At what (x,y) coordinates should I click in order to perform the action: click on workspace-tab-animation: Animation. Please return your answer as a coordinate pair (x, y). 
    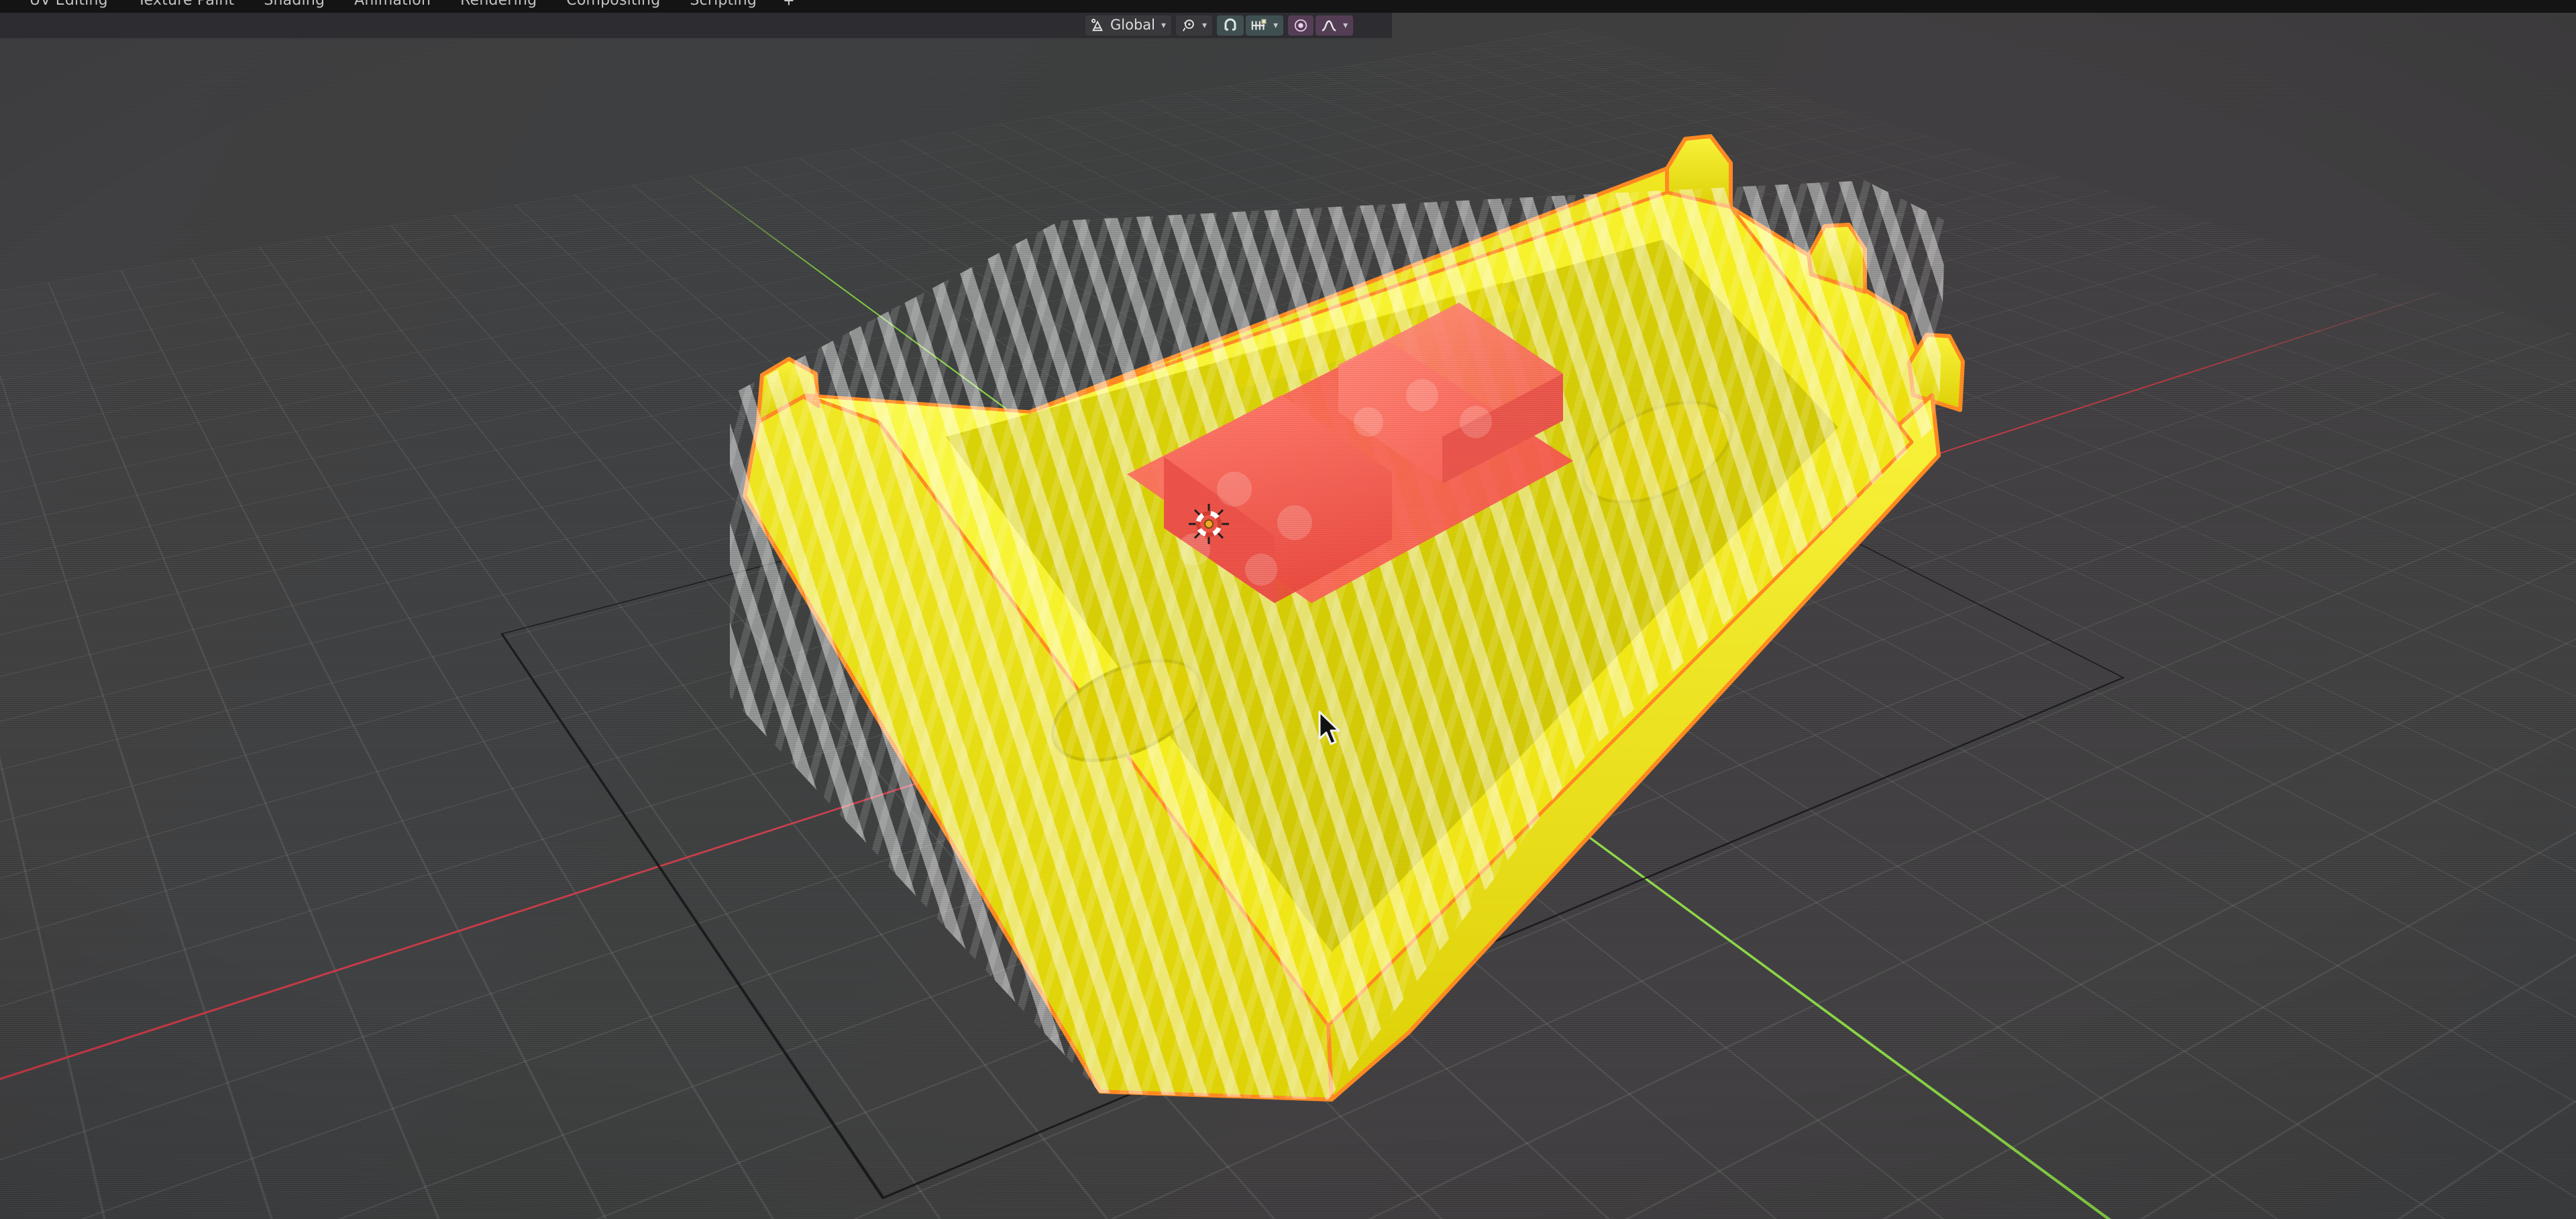
    Looking at the image, I should click on (392, 6).